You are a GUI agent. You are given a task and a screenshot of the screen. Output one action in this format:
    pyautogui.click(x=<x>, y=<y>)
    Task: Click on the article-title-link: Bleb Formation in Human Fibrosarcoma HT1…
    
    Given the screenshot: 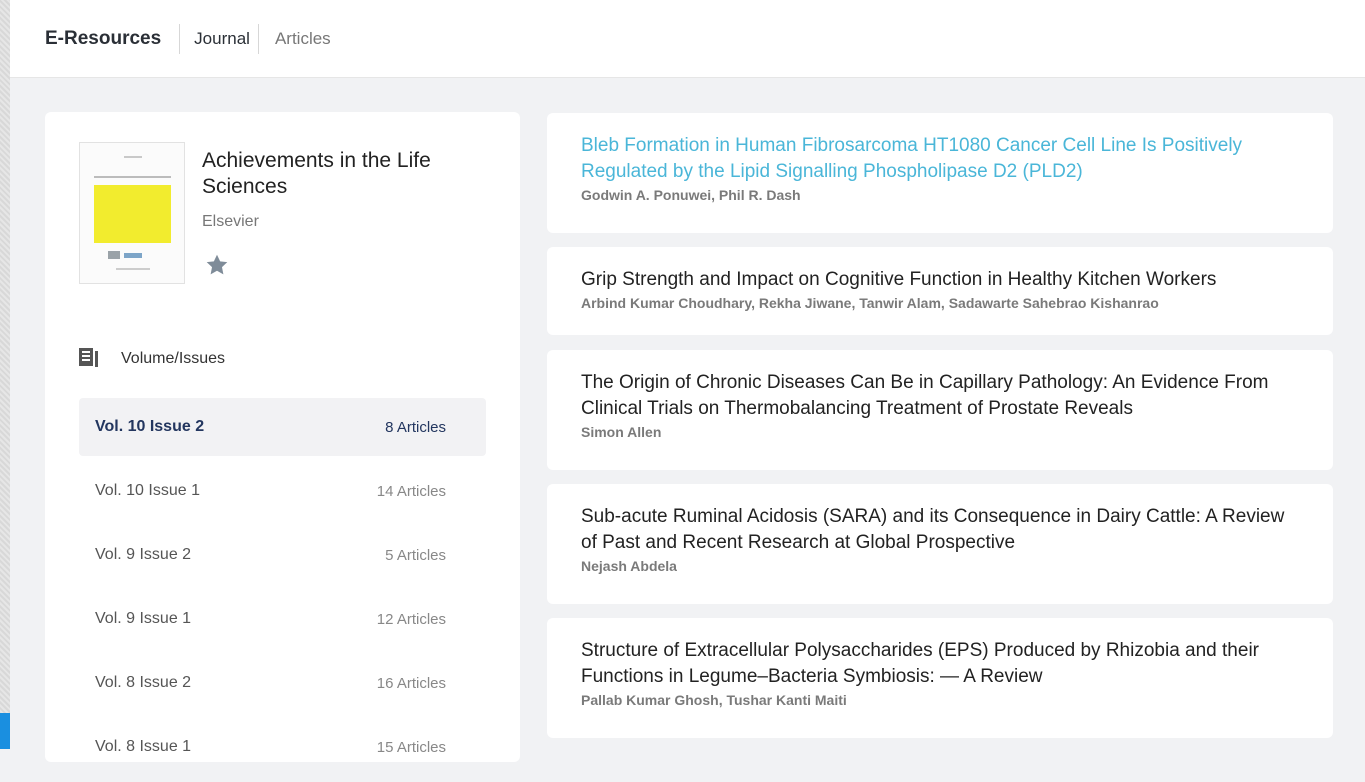 What is the action you would take?
    pyautogui.click(x=940, y=159)
    